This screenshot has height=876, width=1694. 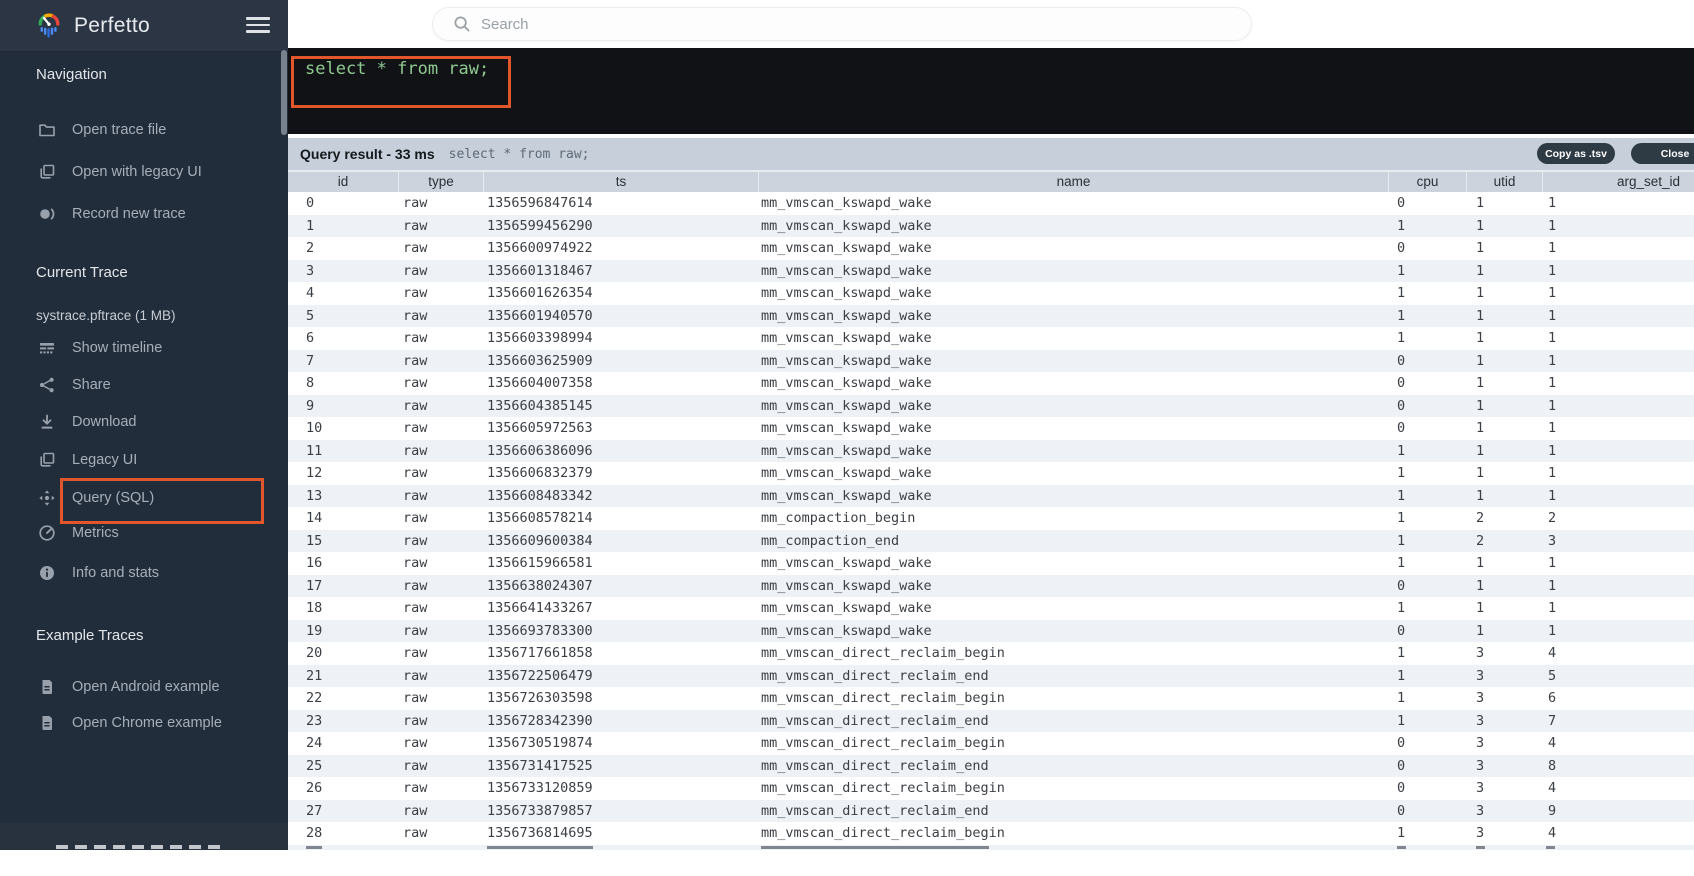 I want to click on cell-id: 19, so click(x=314, y=630).